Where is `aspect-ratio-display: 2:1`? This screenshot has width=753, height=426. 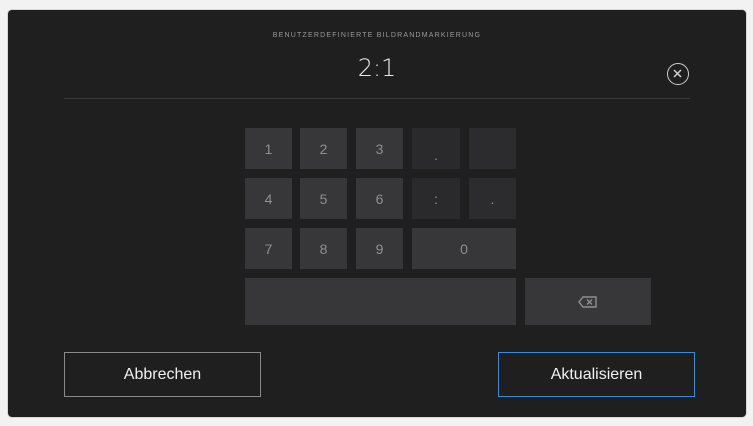 aspect-ratio-display: 2:1 is located at coordinates (377, 68).